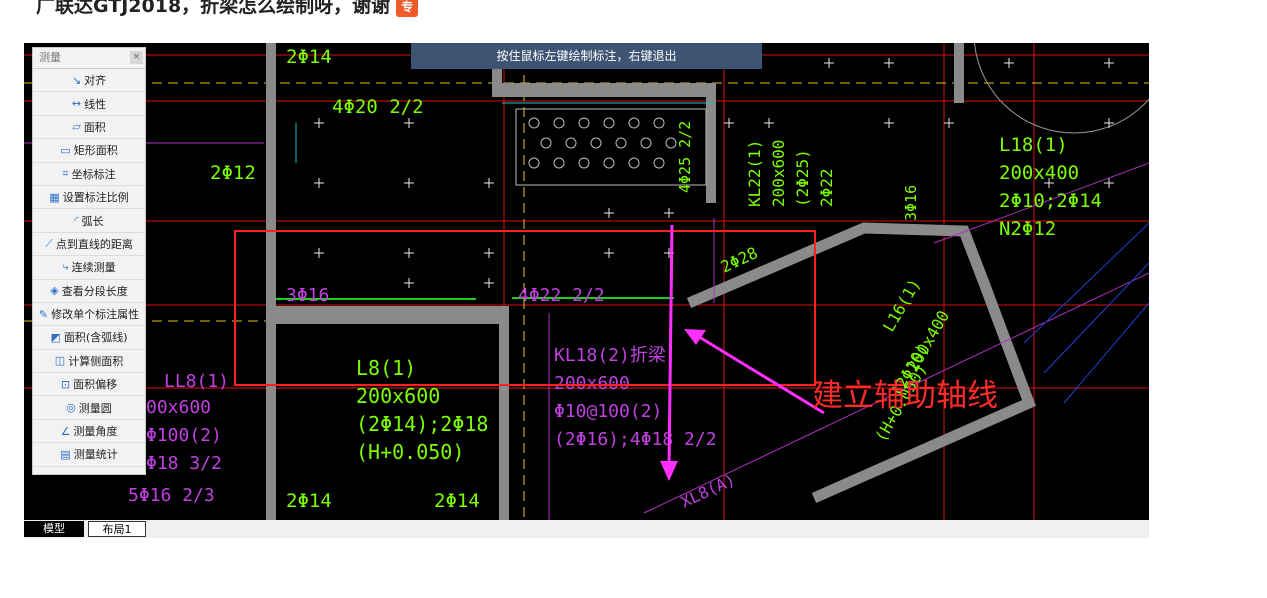  I want to click on cad-label: KL22(1), so click(754, 173).